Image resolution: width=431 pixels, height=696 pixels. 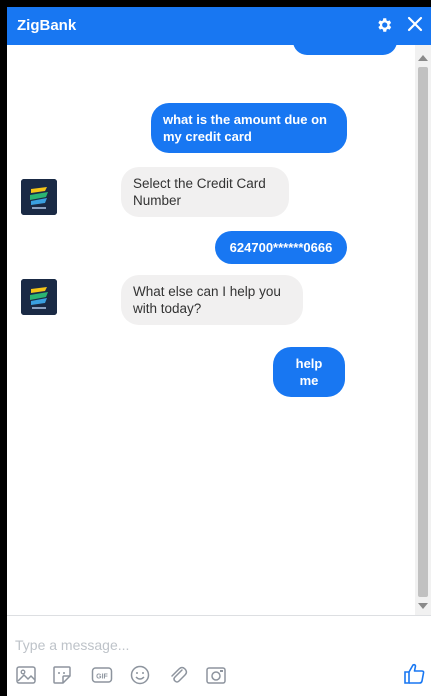 I want to click on message-text: help me, so click(x=309, y=372).